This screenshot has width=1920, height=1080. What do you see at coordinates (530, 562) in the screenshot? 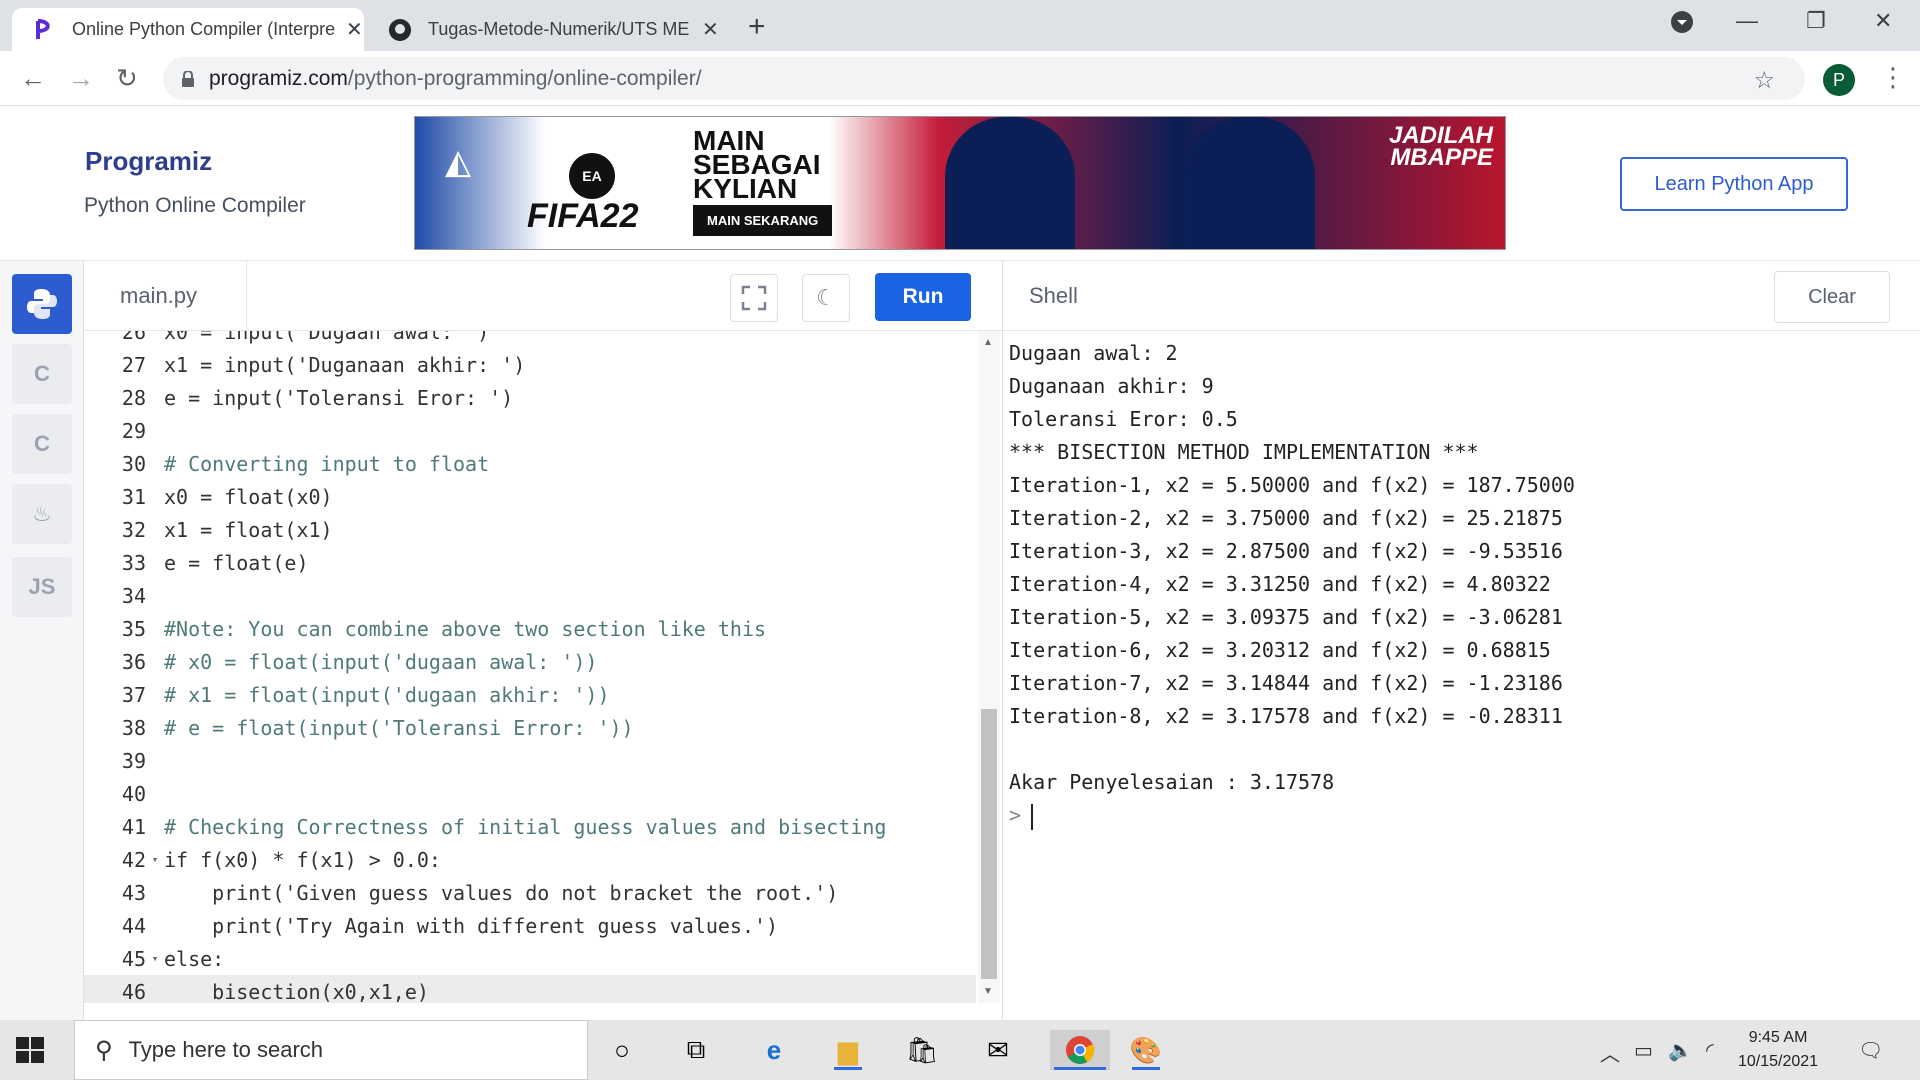
I see `code-line: 33 e = float(e)` at bounding box center [530, 562].